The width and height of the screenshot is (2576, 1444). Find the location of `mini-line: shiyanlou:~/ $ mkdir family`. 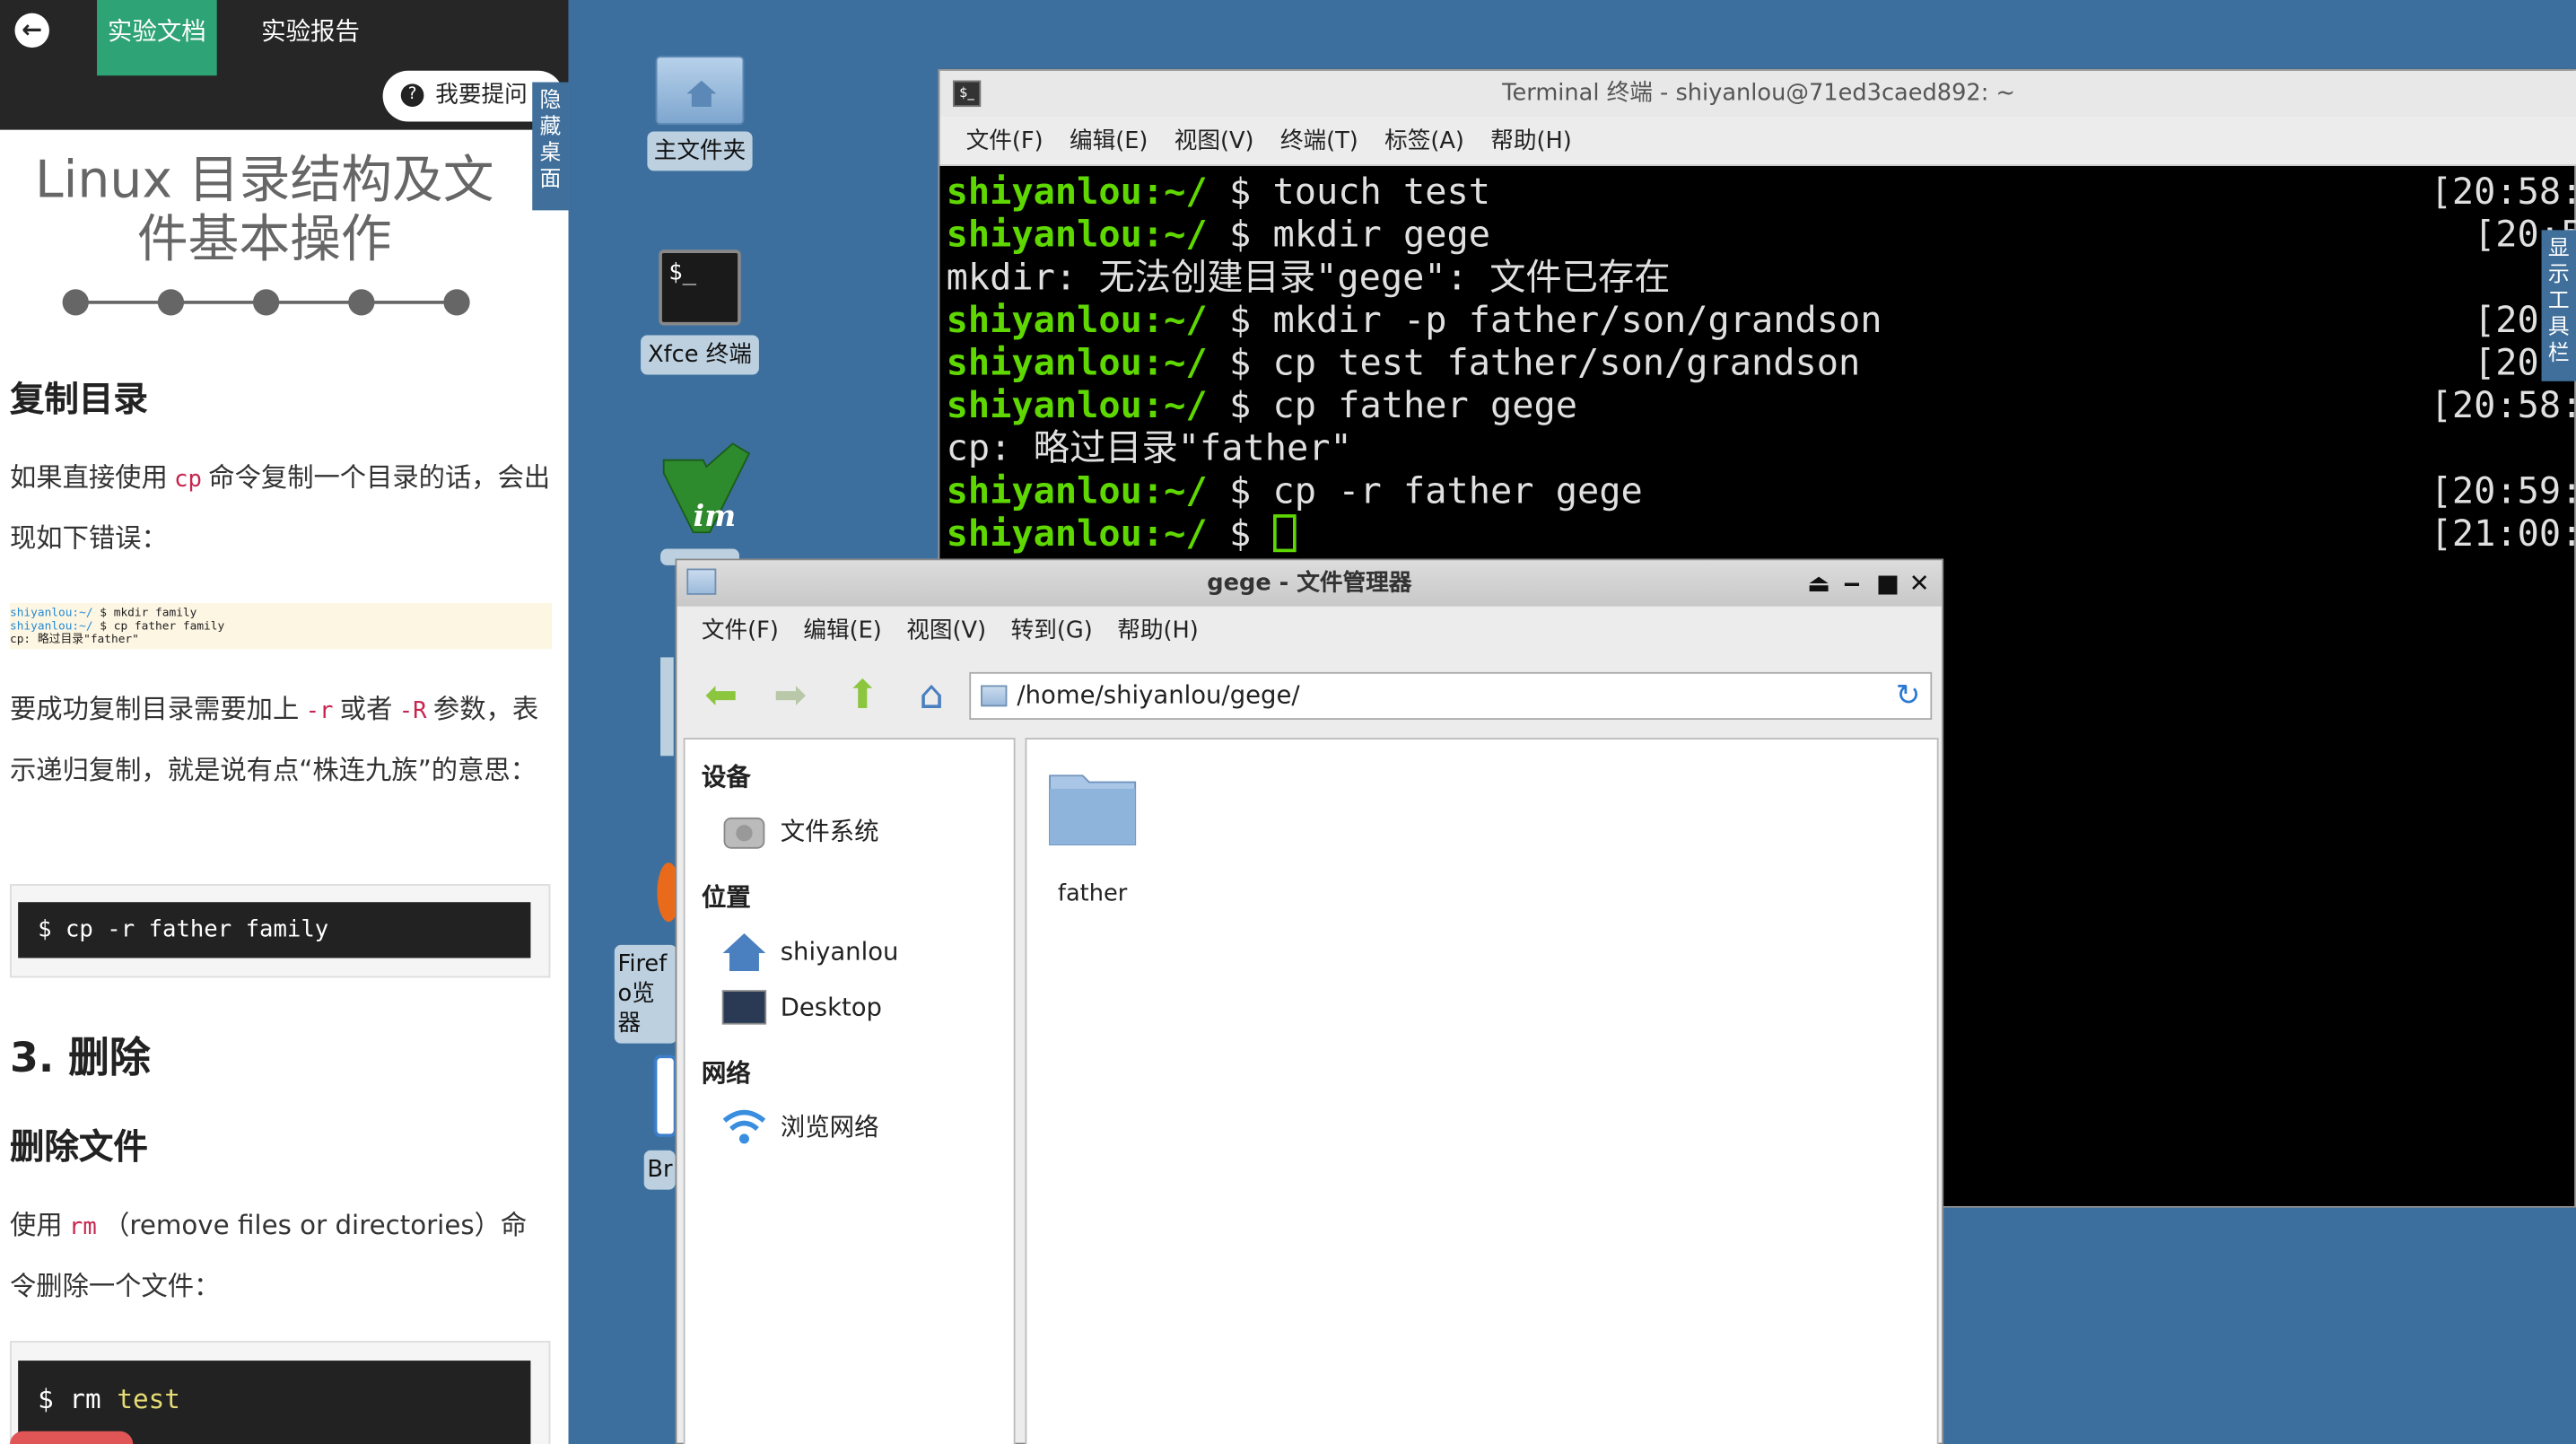

mini-line: shiyanlou:~/ $ mkdir family is located at coordinates (281, 613).